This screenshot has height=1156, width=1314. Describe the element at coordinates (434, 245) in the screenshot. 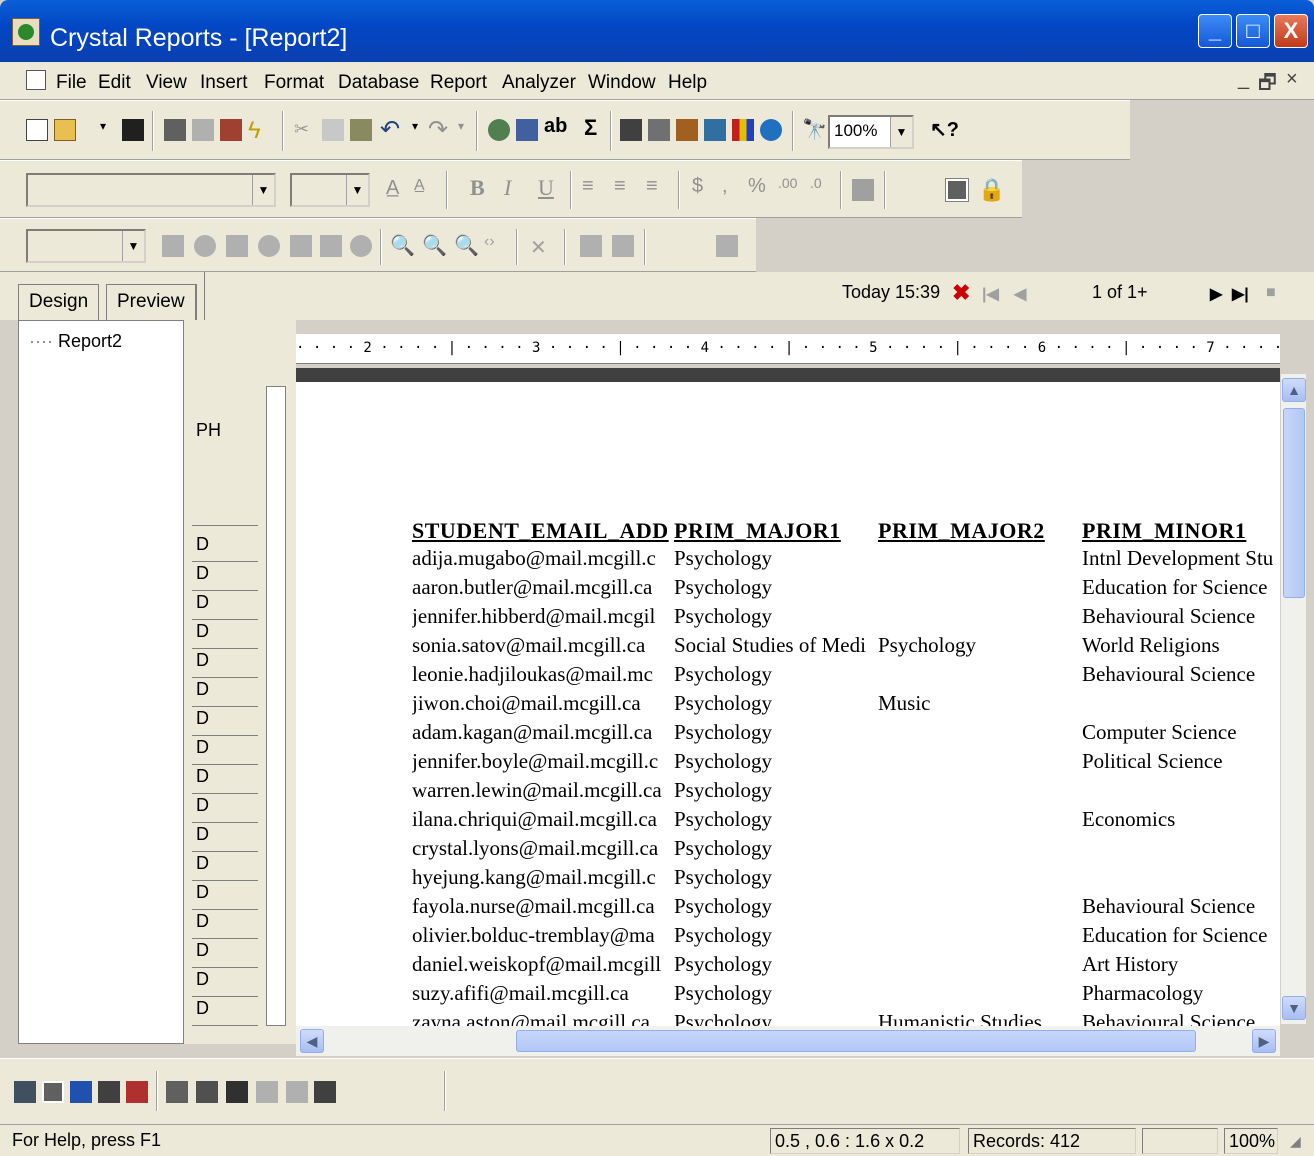

I see `zoom-out-icon: 🔍` at that location.